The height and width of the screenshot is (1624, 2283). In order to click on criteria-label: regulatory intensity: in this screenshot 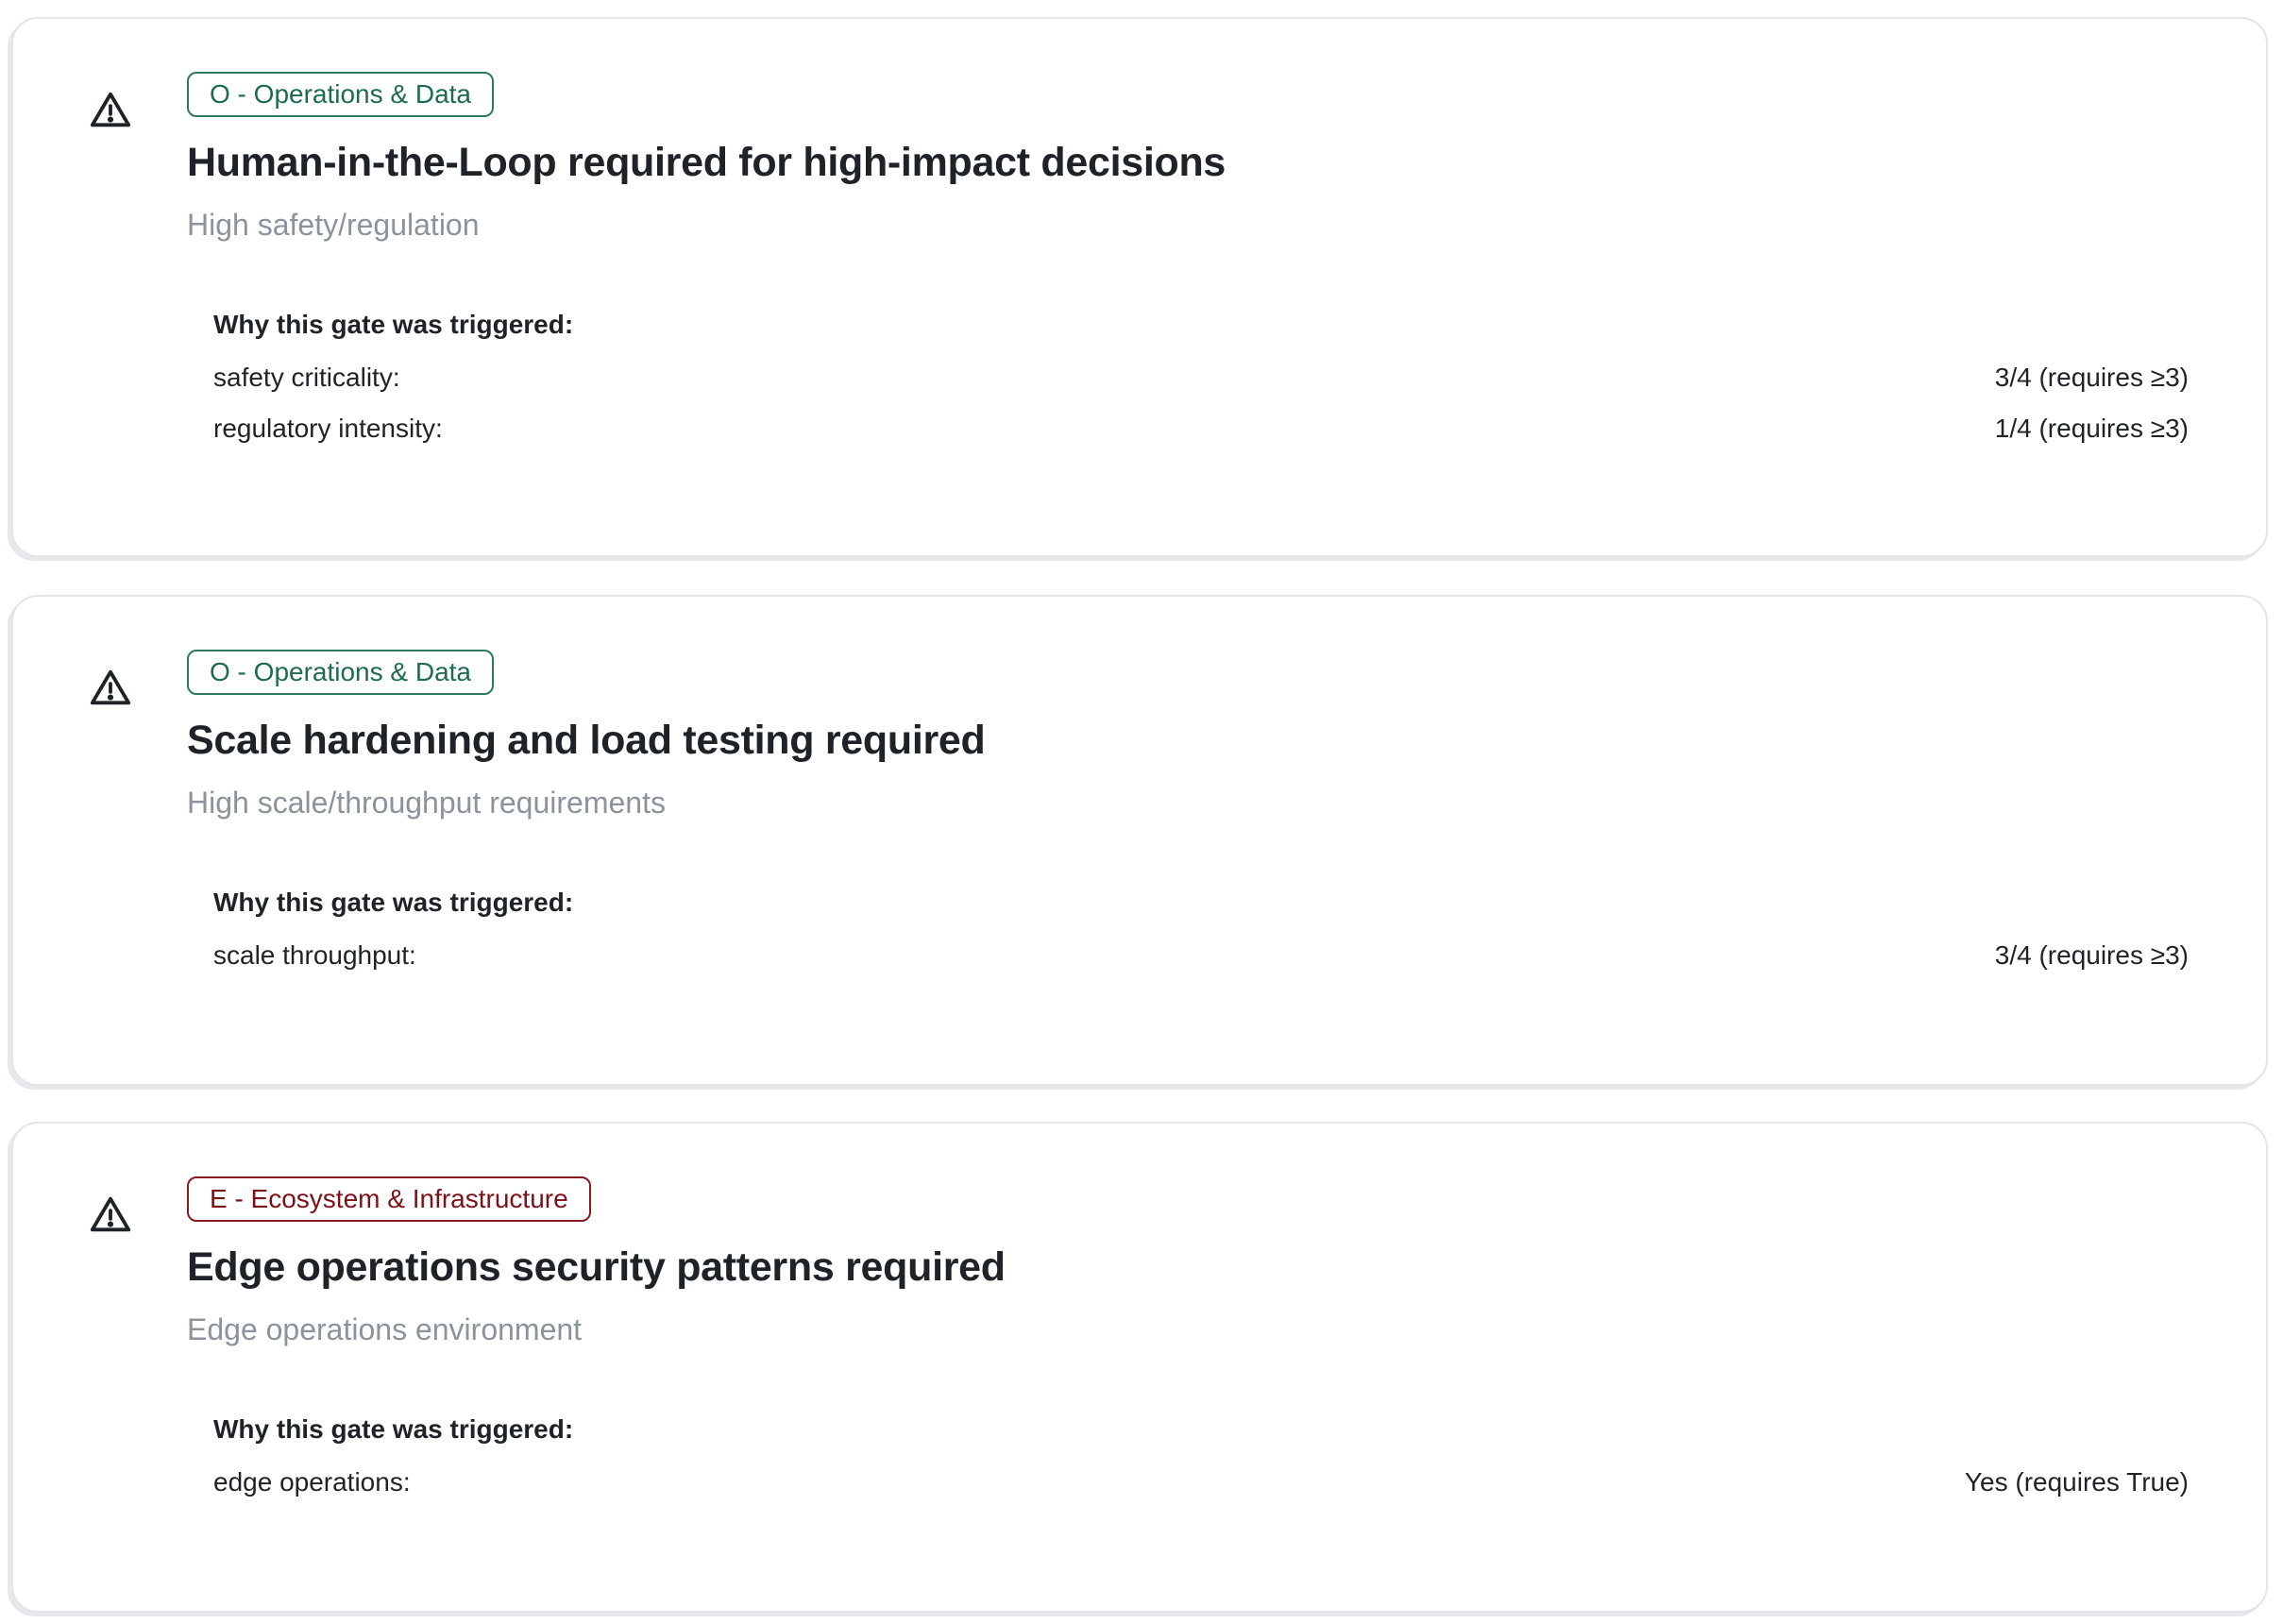, I will do `click(328, 428)`.